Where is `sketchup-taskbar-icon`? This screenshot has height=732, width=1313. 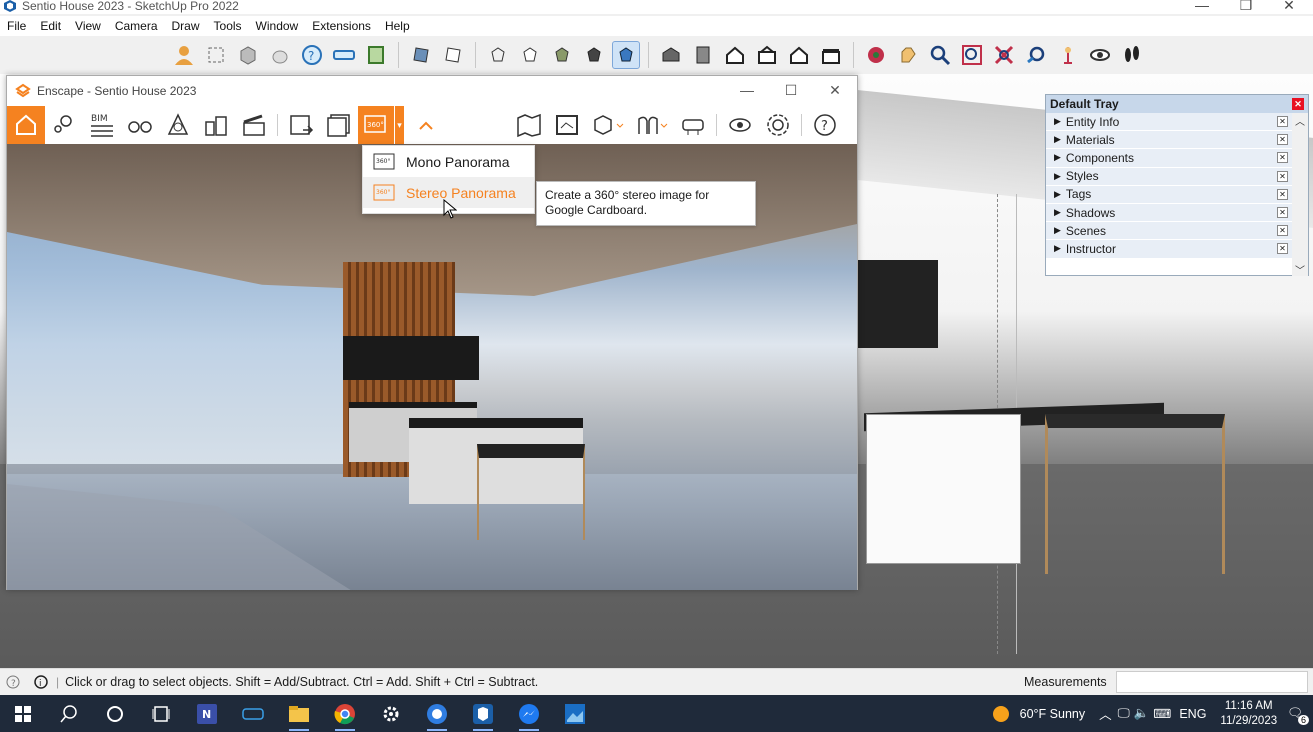
sketchup-taskbar-icon is located at coordinates (483, 713).